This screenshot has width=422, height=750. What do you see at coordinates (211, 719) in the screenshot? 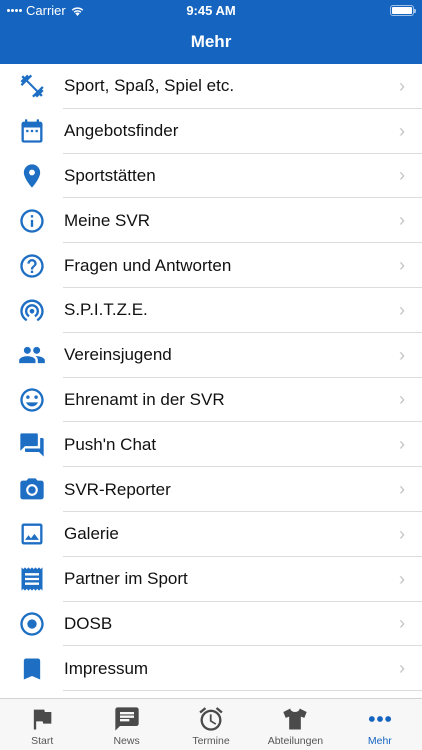
I see `alarm-clock-icon` at bounding box center [211, 719].